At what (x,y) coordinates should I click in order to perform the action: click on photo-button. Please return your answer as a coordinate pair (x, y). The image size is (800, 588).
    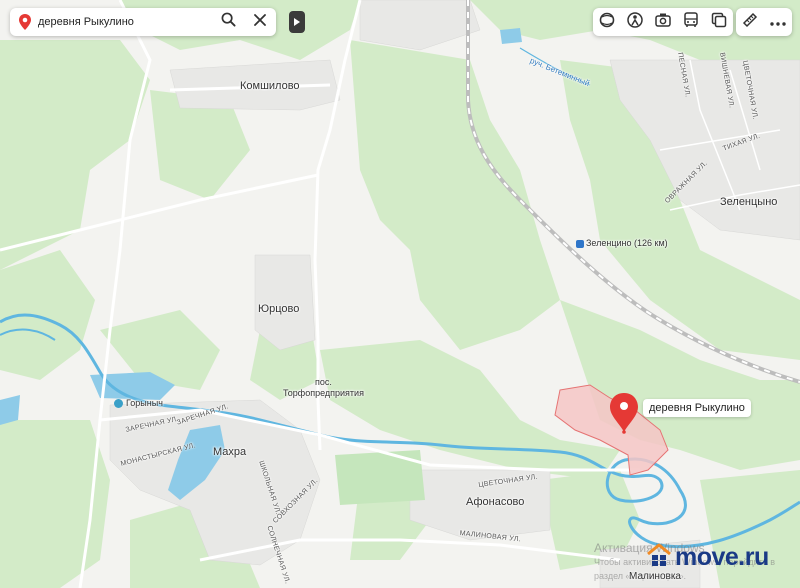
    Looking at the image, I should click on (663, 22).